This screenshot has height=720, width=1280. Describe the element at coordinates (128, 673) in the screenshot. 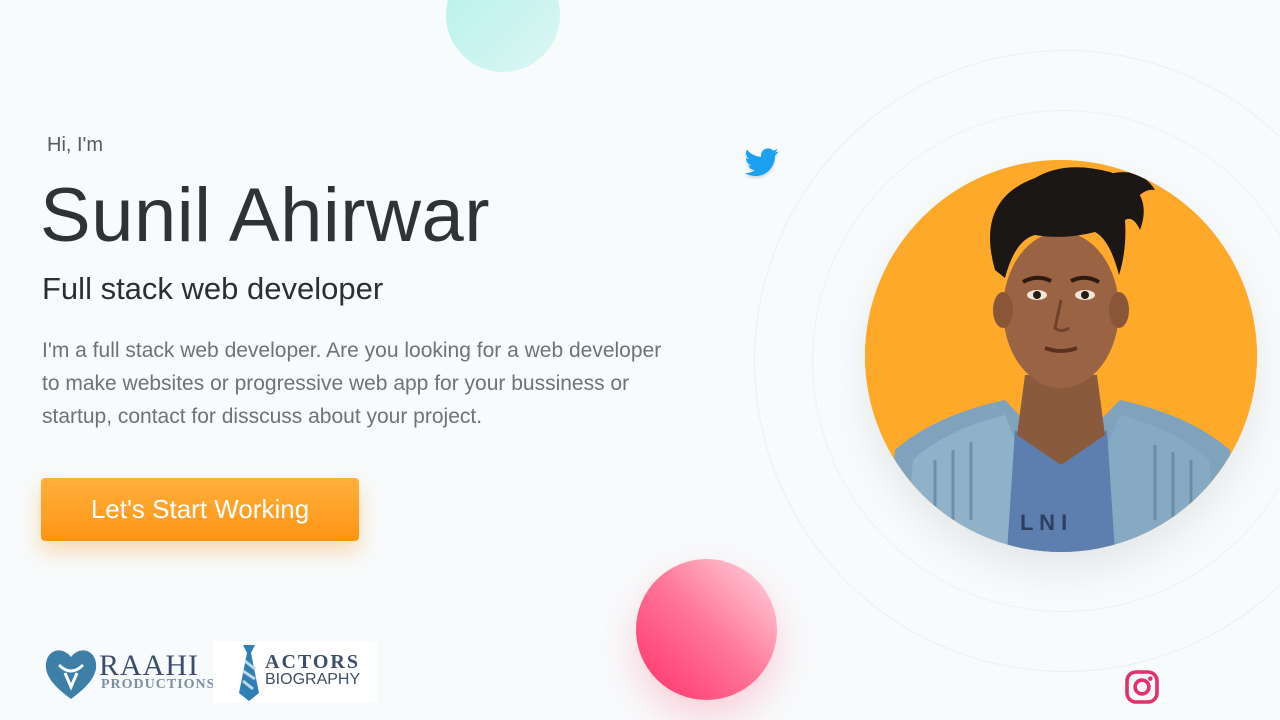

I see `raahi-productions-logo: RAAHI PRODUCTIONS` at that location.